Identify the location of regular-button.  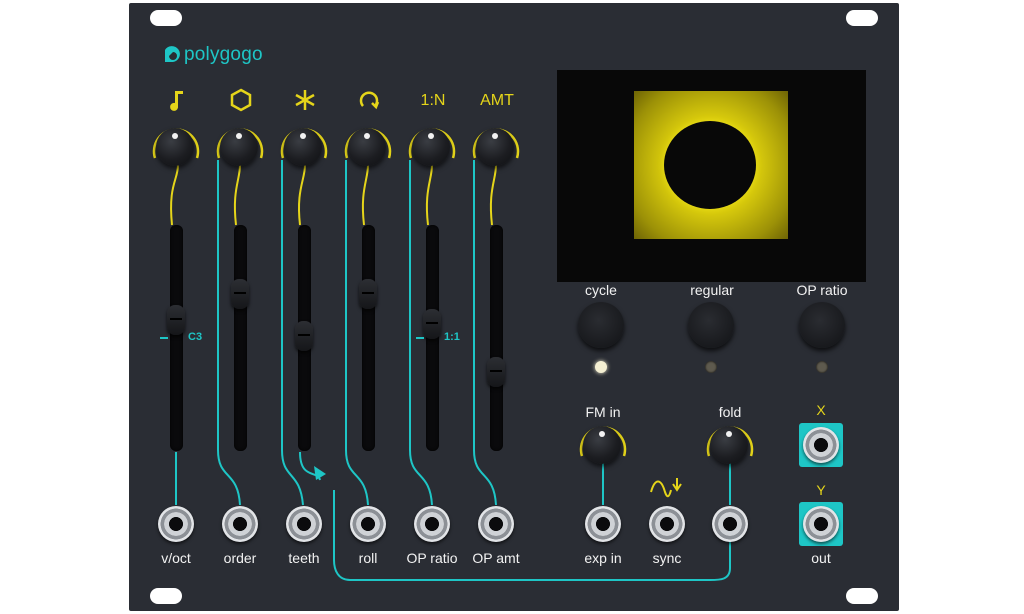
(711, 325).